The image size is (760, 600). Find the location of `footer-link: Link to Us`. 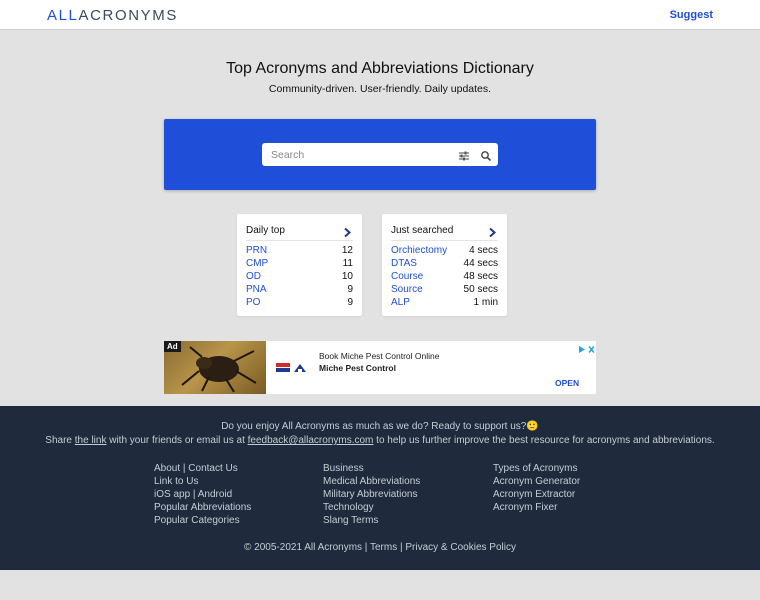

footer-link: Link to Us is located at coordinates (202, 481).